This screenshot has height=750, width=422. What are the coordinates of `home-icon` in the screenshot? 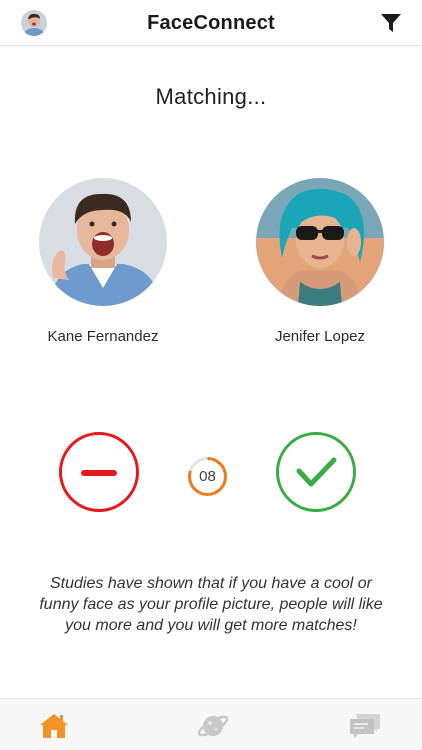 It's located at (54, 726).